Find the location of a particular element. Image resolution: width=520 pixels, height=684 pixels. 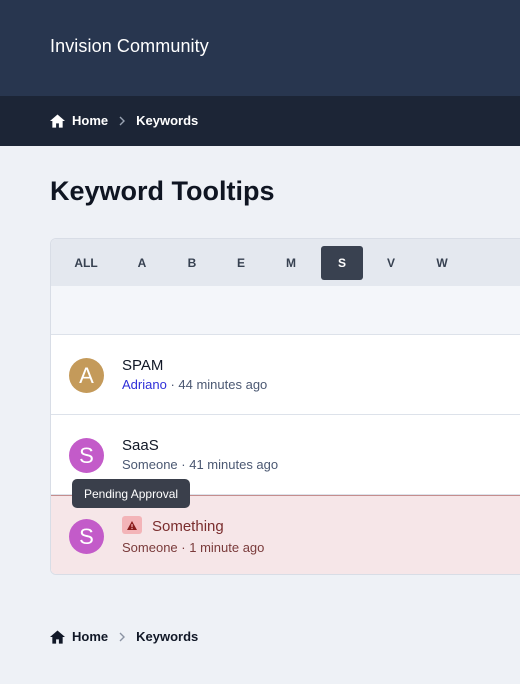

item-title: SaaS is located at coordinates (140, 445).